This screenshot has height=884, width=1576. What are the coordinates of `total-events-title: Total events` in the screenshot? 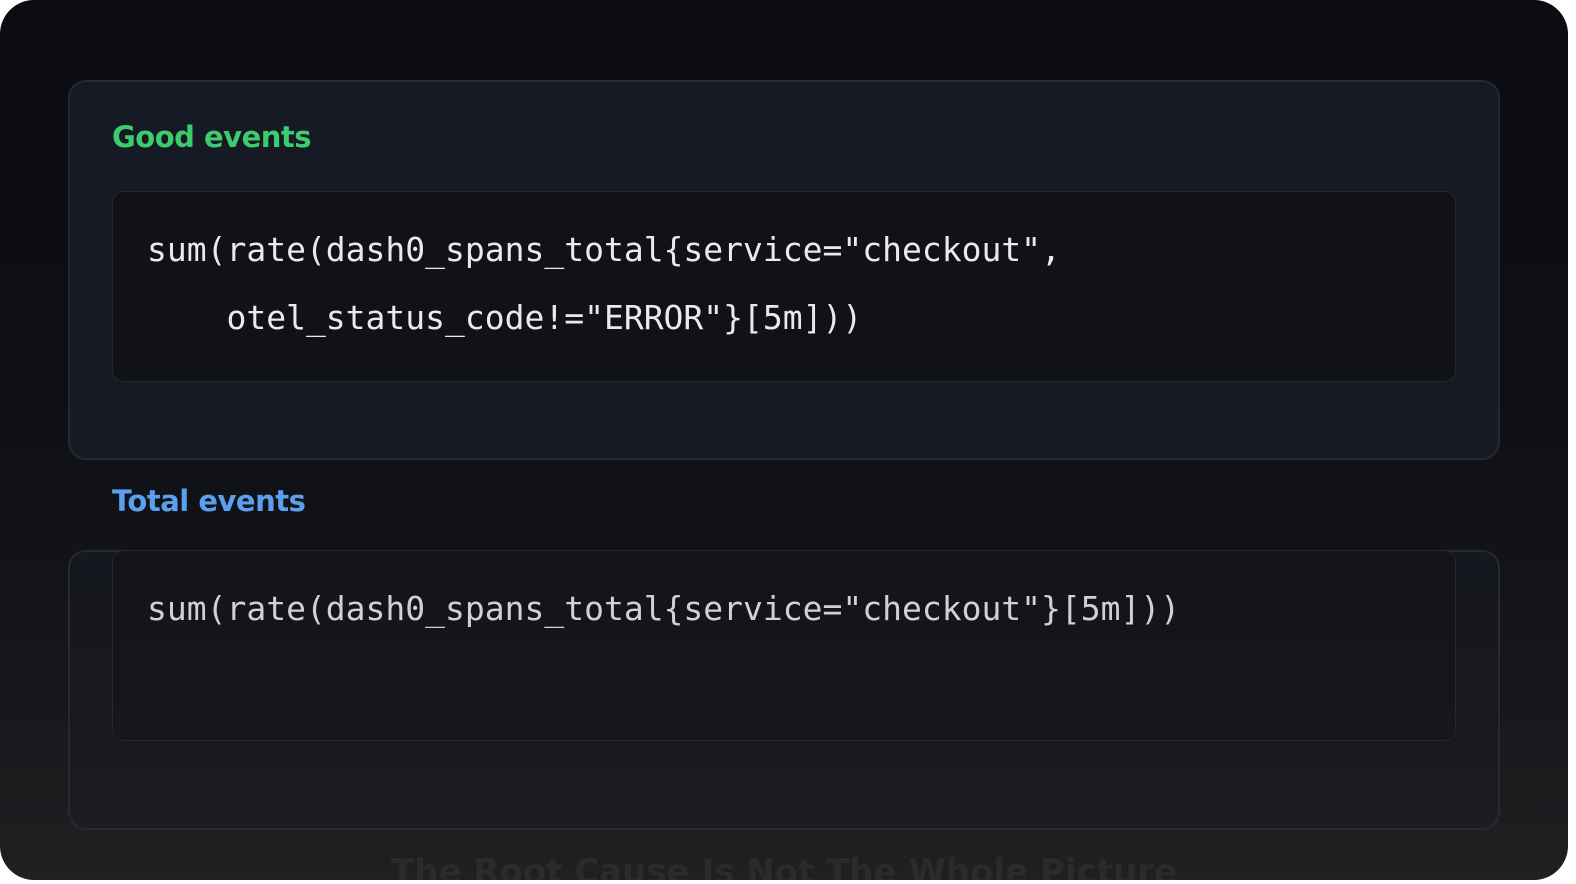 It's located at (209, 501).